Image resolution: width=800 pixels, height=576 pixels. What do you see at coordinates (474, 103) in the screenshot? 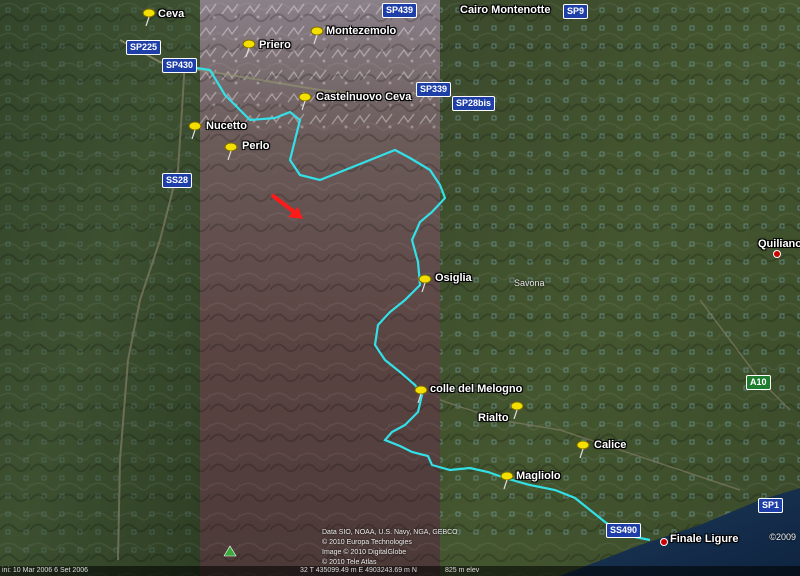
I see `road-shield-sp28bis: SP28bis` at bounding box center [474, 103].